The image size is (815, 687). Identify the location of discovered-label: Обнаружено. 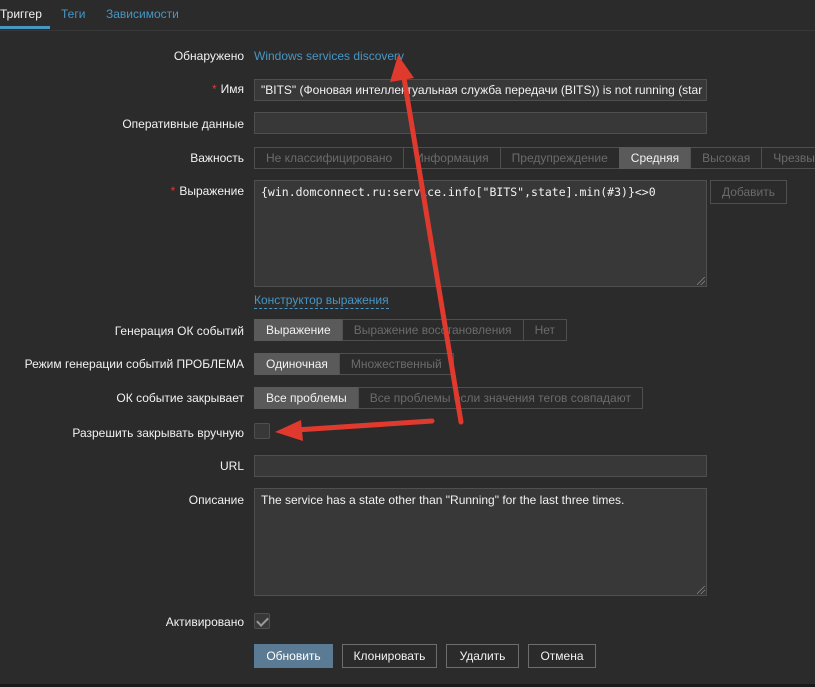
(208, 56).